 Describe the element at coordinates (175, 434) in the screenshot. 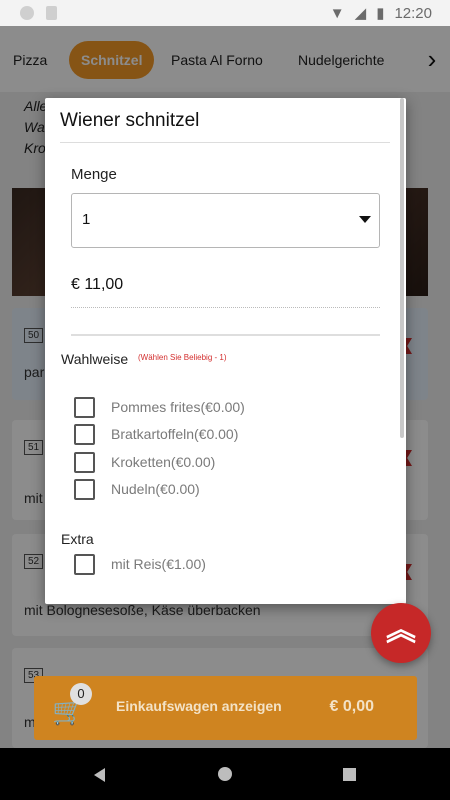

I see `option-label: Bratkartoffeln(€0.00)` at that location.